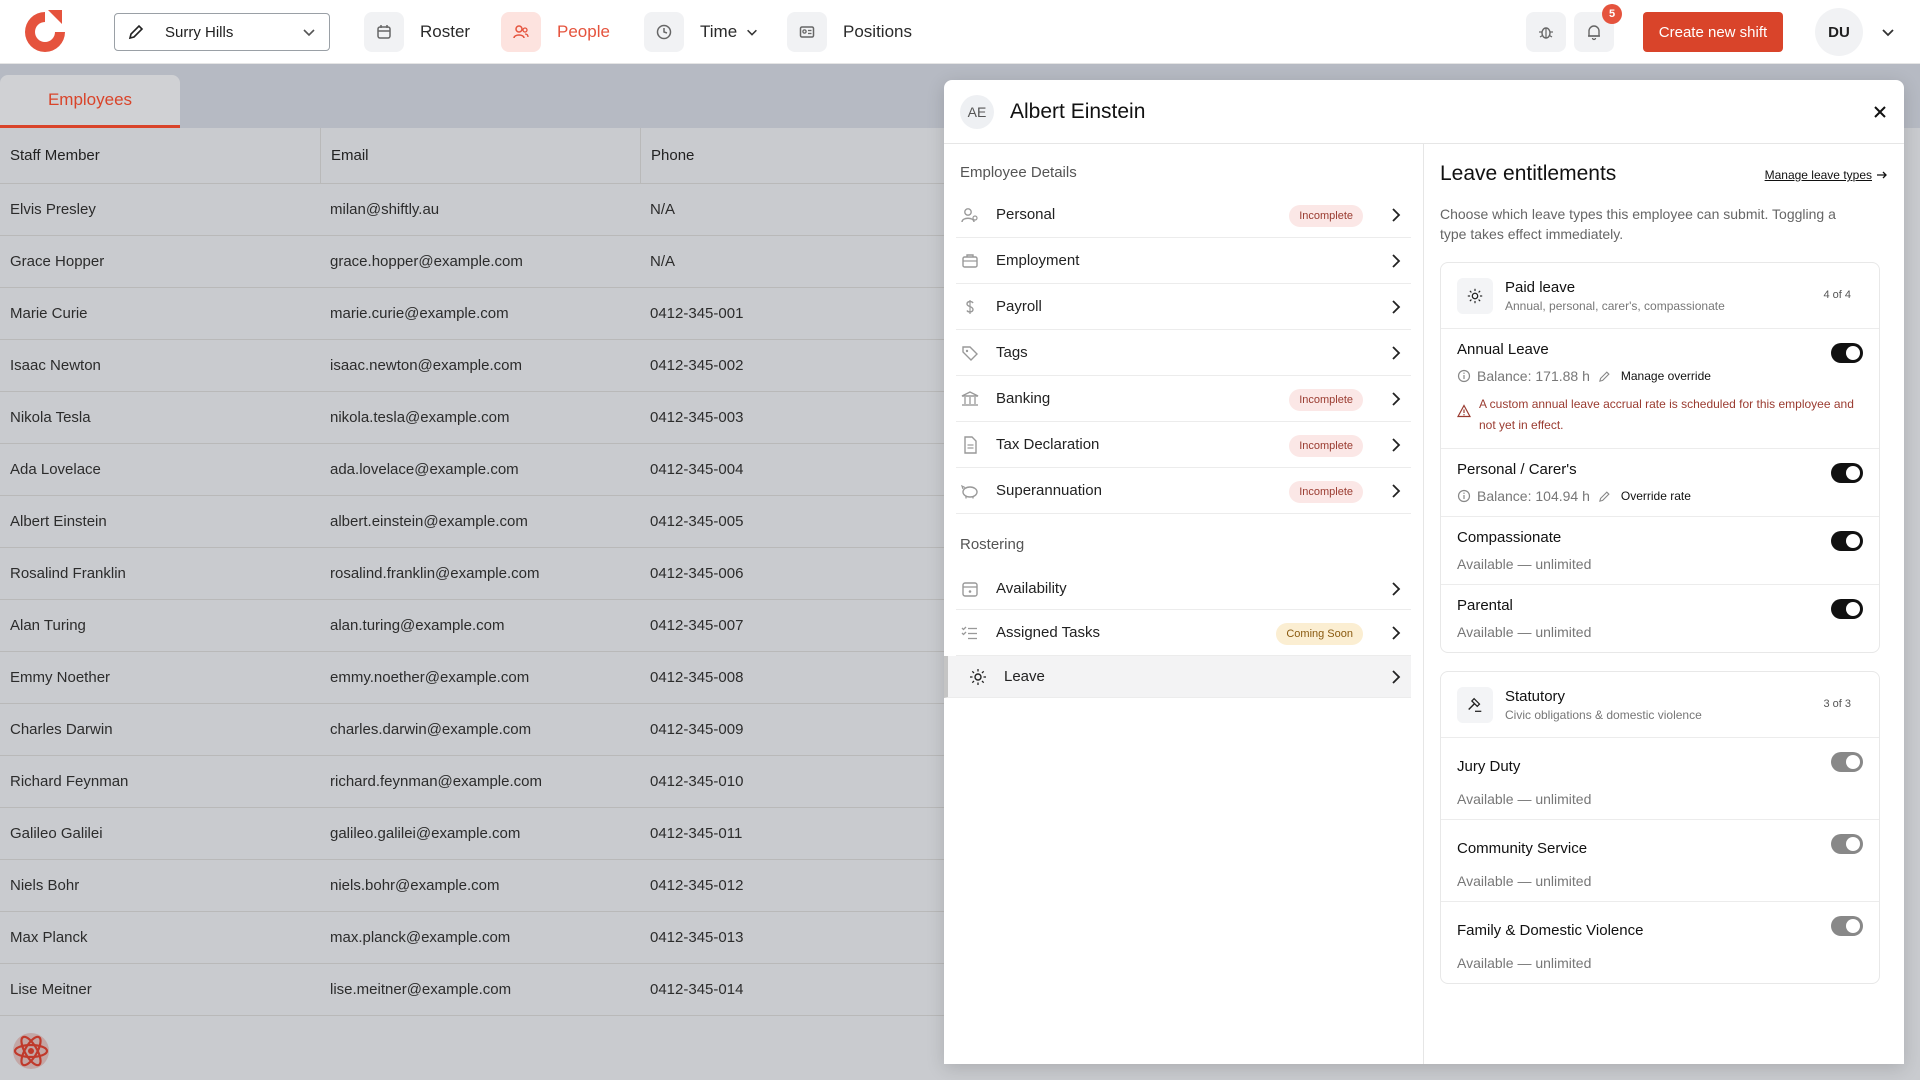 This screenshot has width=1920, height=1080. What do you see at coordinates (1049, 490) in the screenshot?
I see `menu-item-label: Superannuation` at bounding box center [1049, 490].